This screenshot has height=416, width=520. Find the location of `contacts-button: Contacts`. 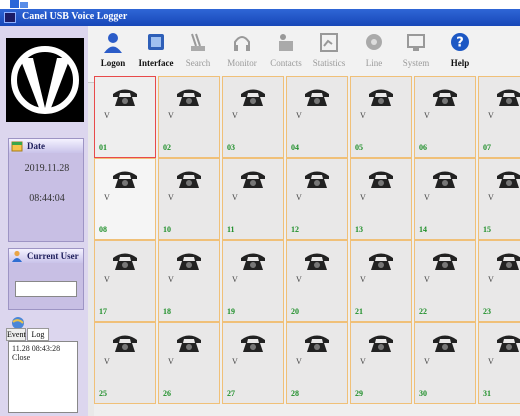

contacts-button: Contacts is located at coordinates (286, 54).